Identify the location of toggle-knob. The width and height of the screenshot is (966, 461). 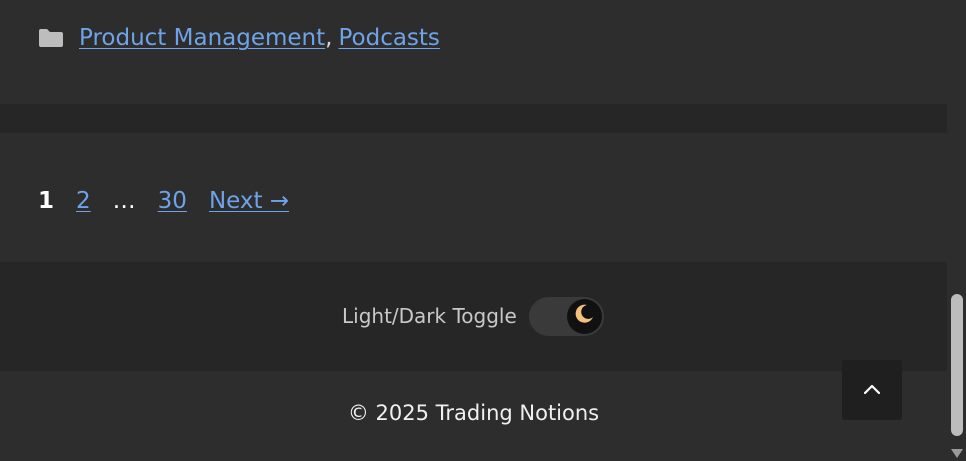
(584, 316).